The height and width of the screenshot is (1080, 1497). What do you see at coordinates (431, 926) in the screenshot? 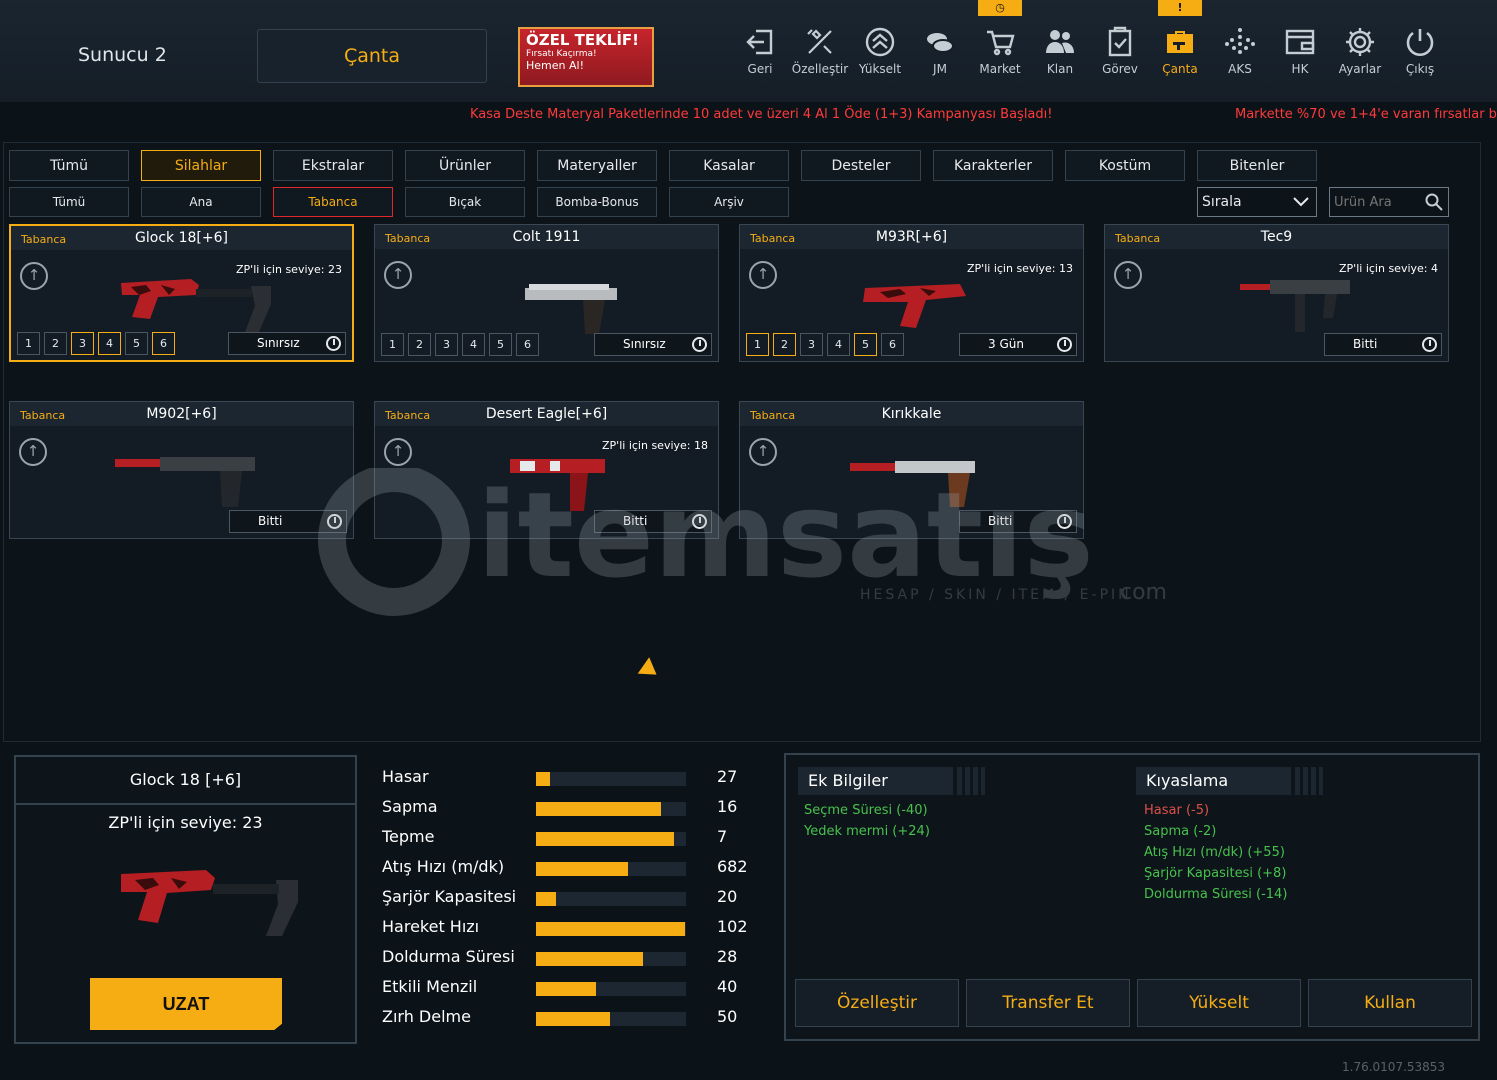
I see `stat-label: Hareket Hızı` at bounding box center [431, 926].